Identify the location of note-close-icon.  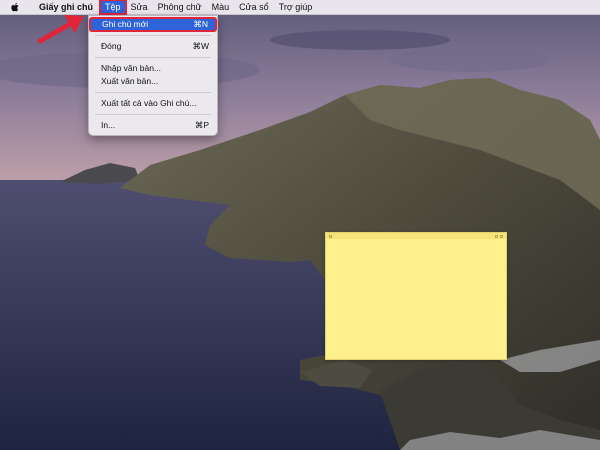
(330, 236).